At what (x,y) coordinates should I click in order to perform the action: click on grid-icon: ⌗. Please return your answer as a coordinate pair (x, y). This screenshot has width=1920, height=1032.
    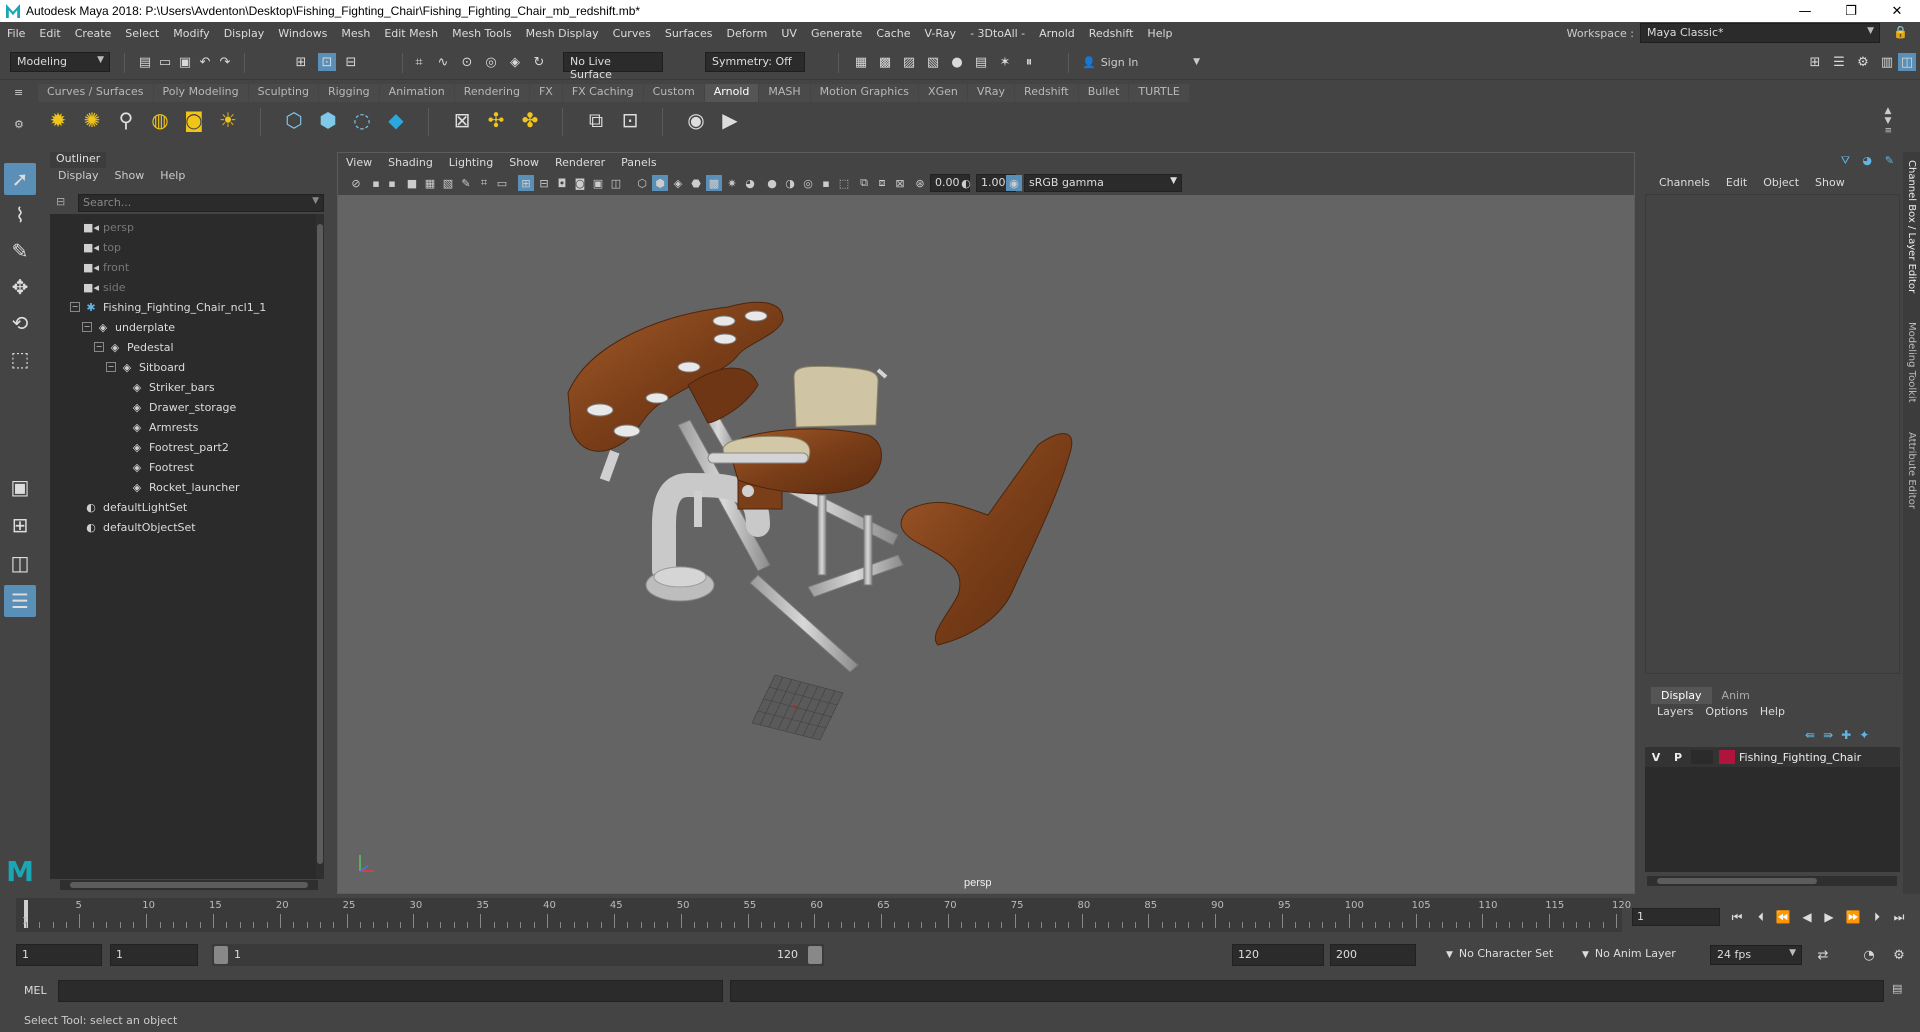
    Looking at the image, I should click on (484, 183).